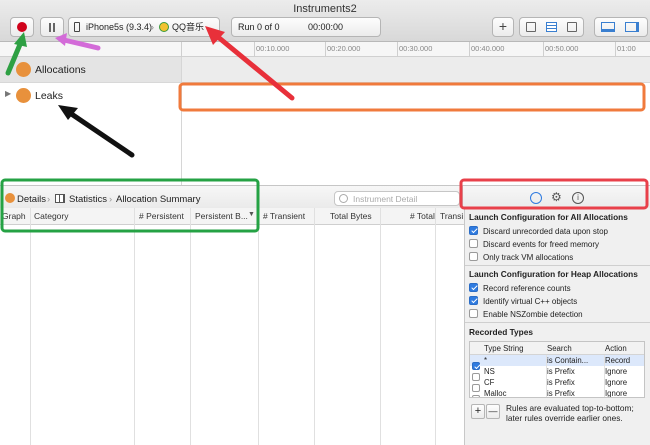 The image size is (650, 445). What do you see at coordinates (49, 96) in the screenshot?
I see `track-label: Leaks` at bounding box center [49, 96].